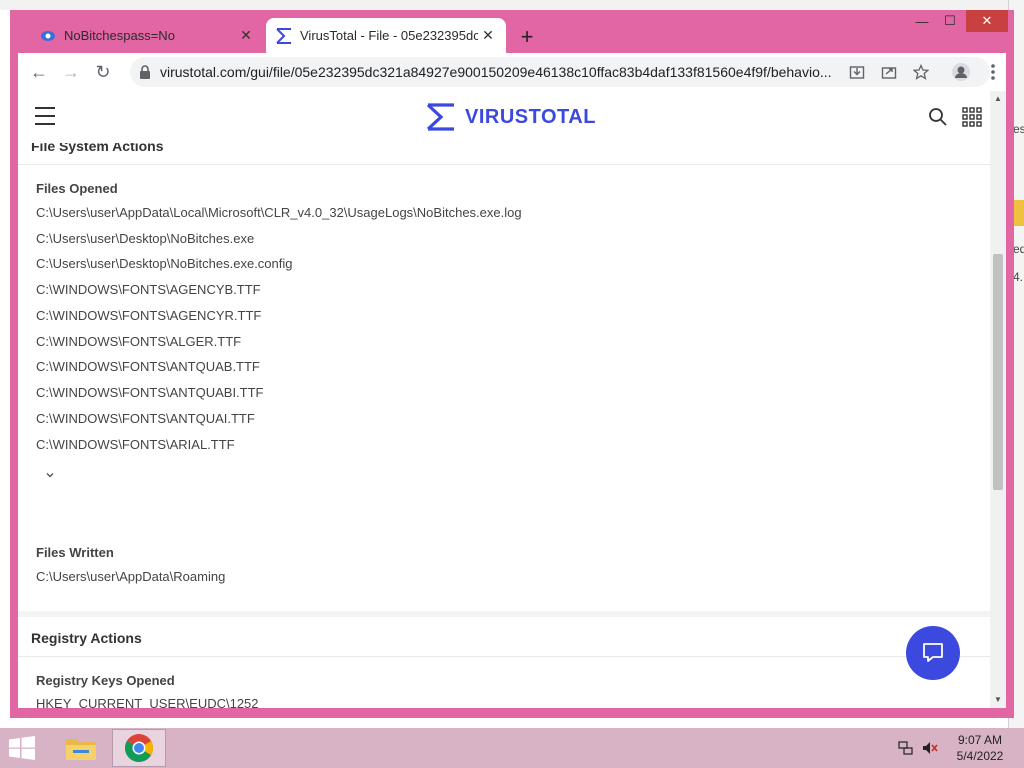  What do you see at coordinates (105, 680) in the screenshot?
I see `registry-keys-opened-heading: Registry Keys Opened` at bounding box center [105, 680].